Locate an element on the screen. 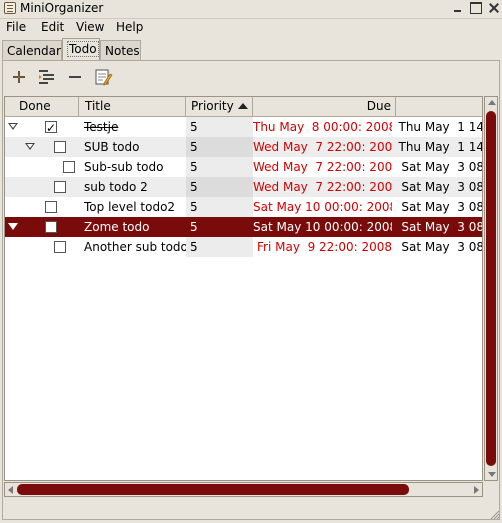 Image resolution: width=502 pixels, height=523 pixels. menu-edit: Edit is located at coordinates (52, 27).